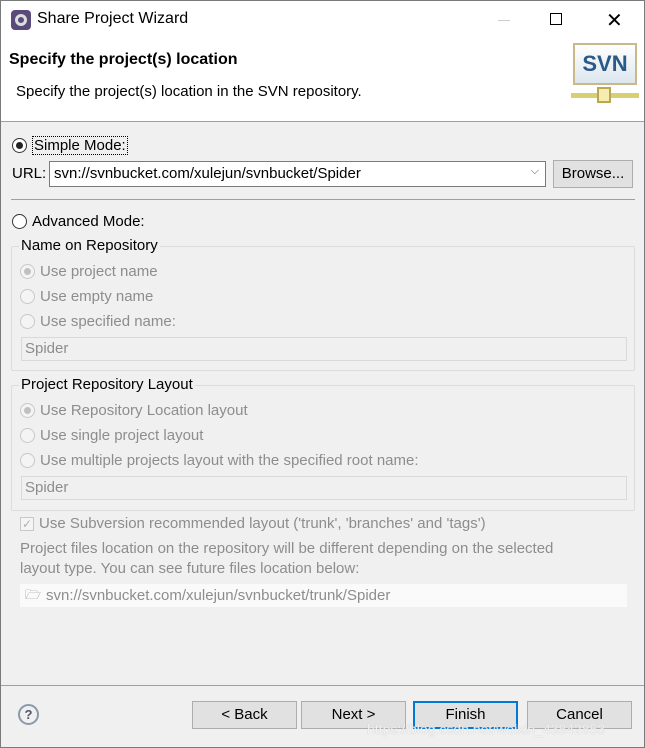  Describe the element at coordinates (27, 523) in the screenshot. I see `checkbox-check-icon: ✓` at that location.